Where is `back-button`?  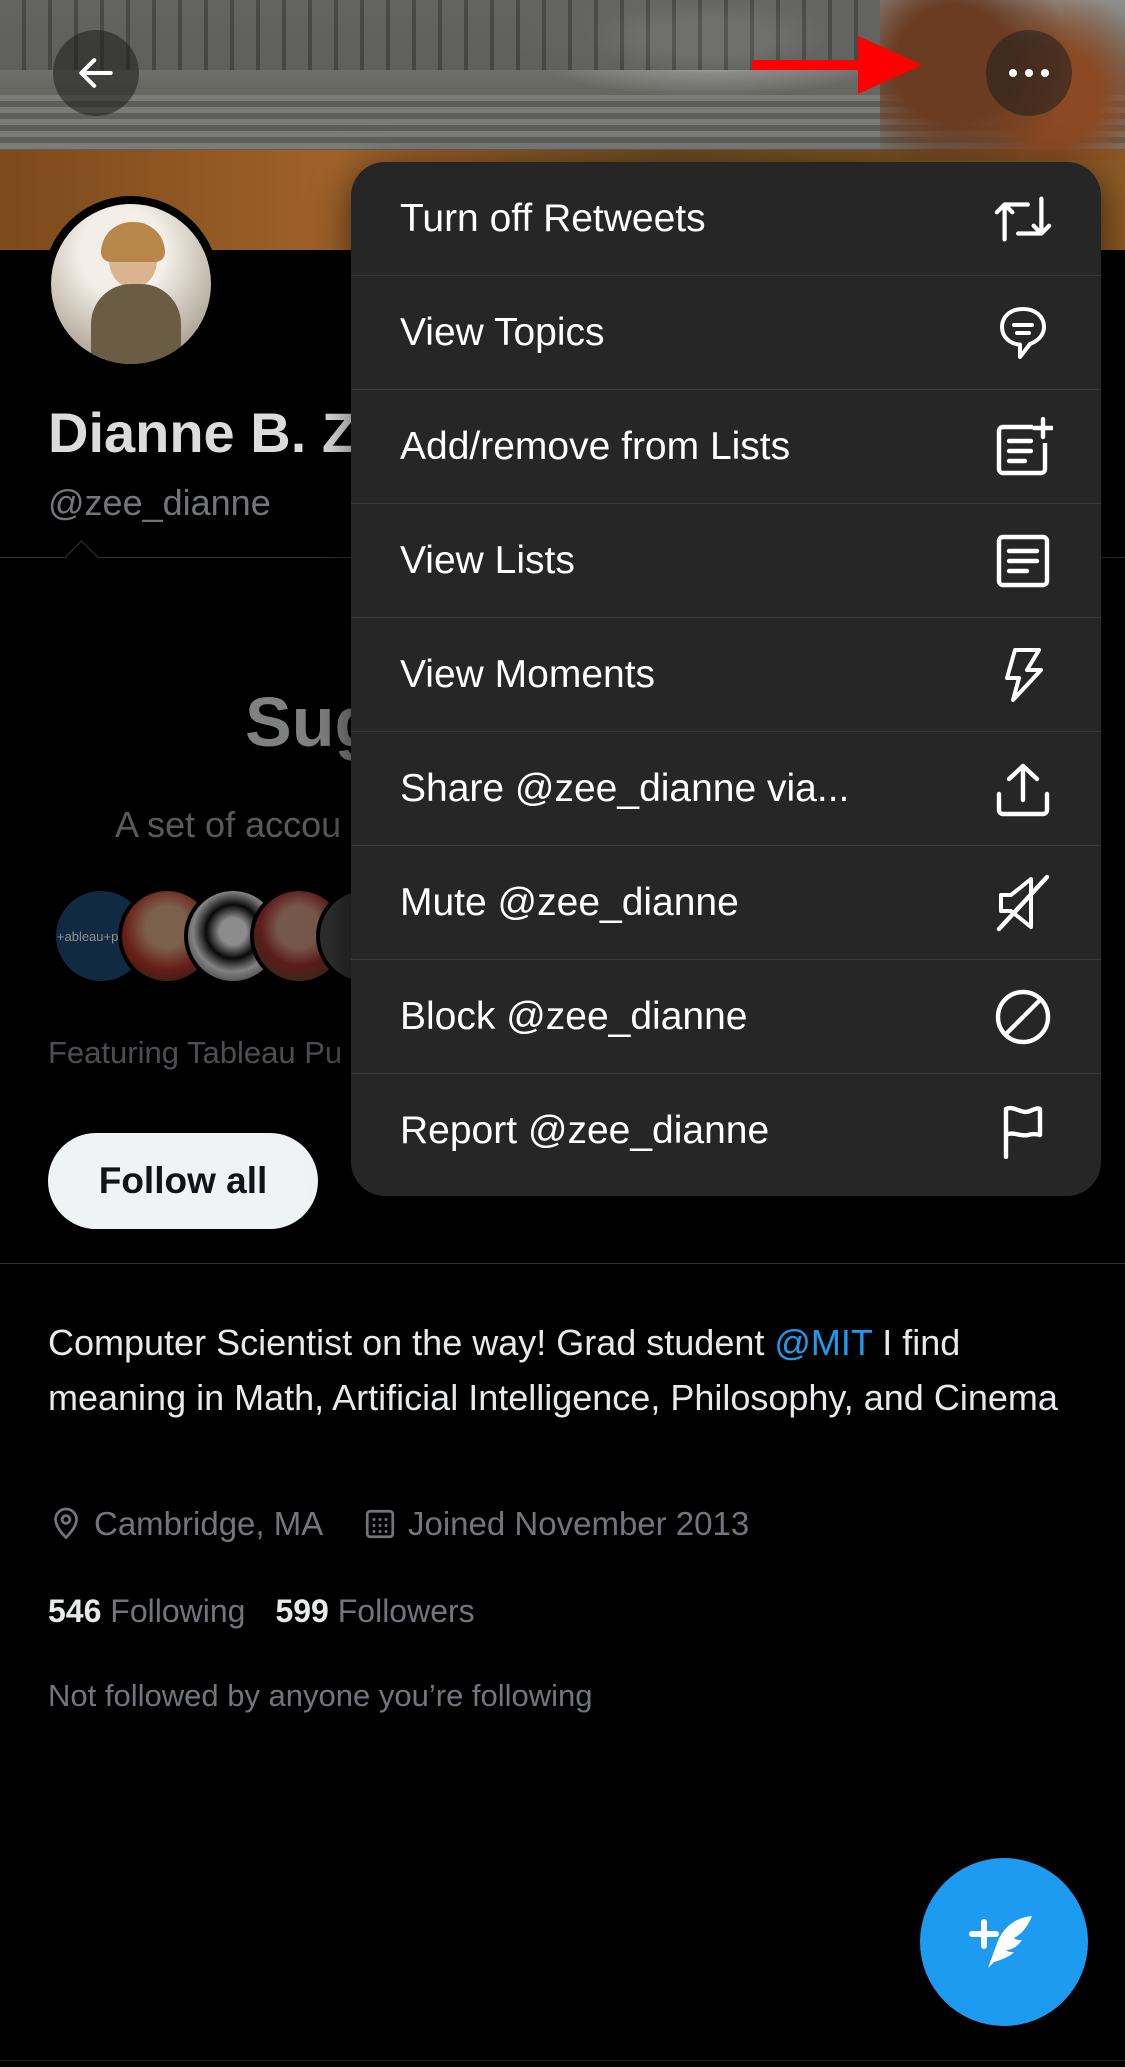
back-button is located at coordinates (96, 73).